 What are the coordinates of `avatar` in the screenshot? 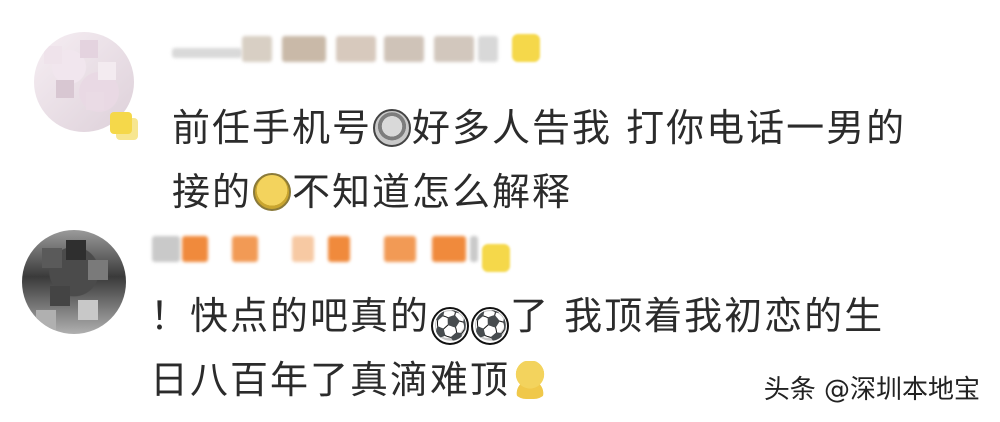 It's located at (74, 282).